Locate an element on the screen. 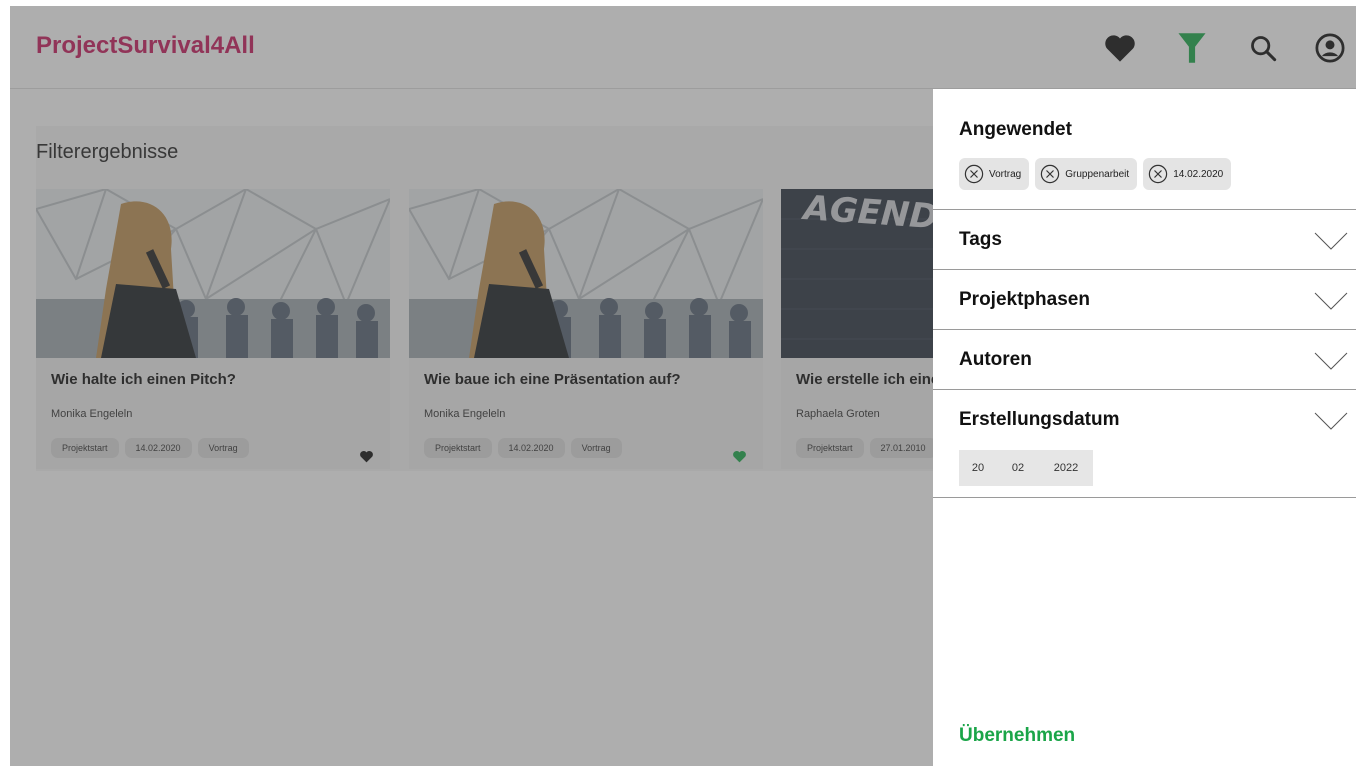  filter-chip-label: Vortrag is located at coordinates (1005, 174).